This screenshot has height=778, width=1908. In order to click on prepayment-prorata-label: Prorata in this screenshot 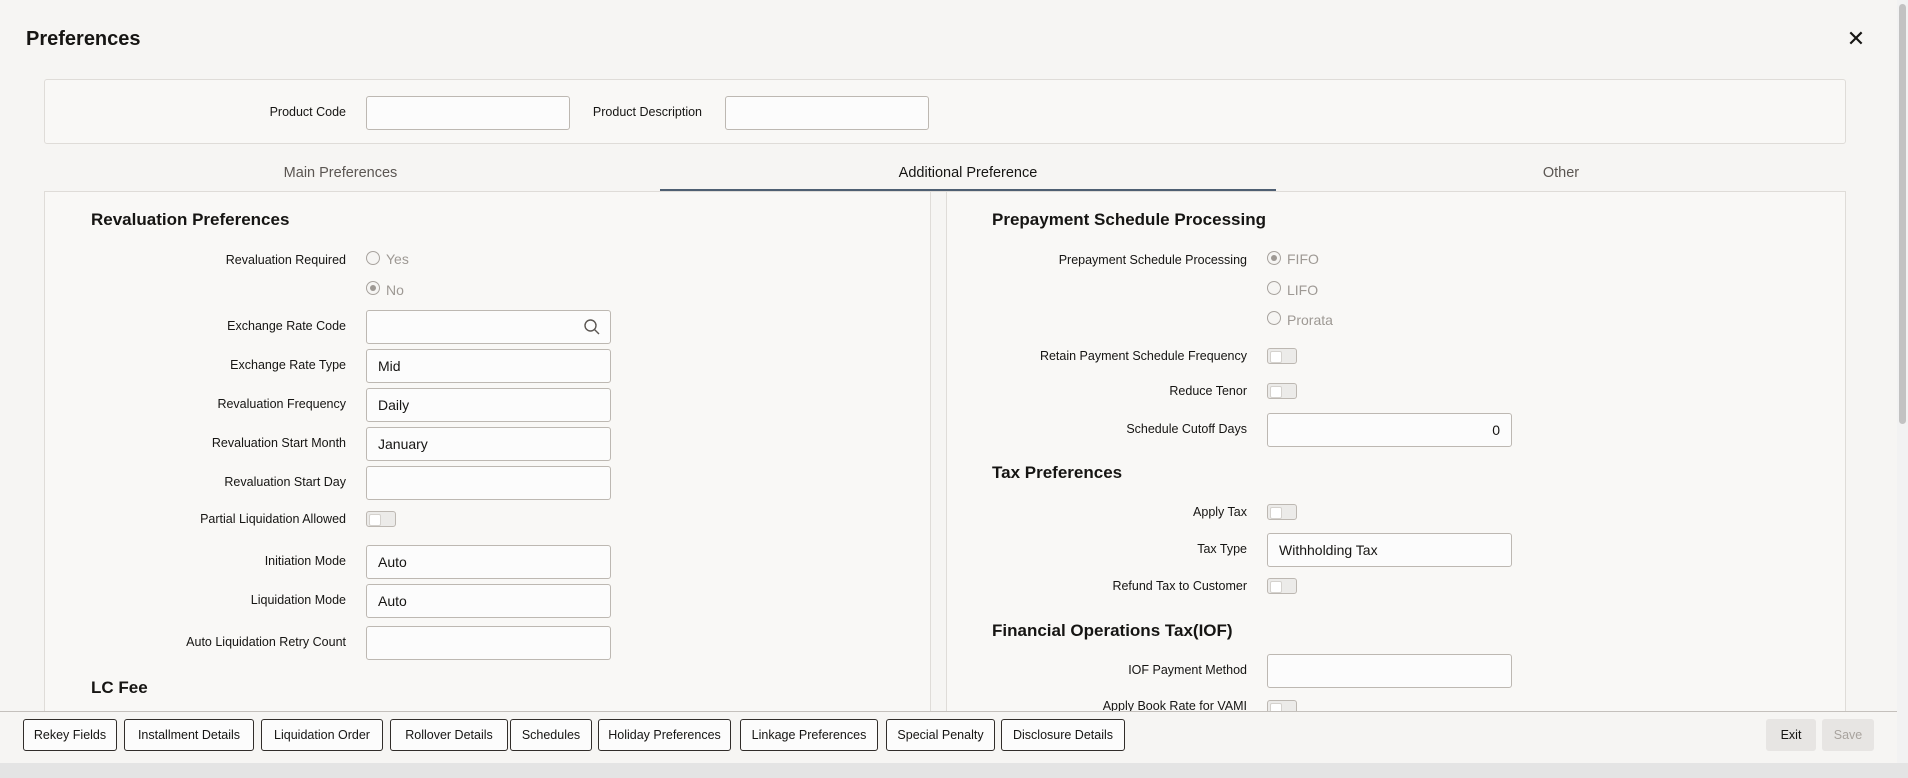, I will do `click(1310, 320)`.